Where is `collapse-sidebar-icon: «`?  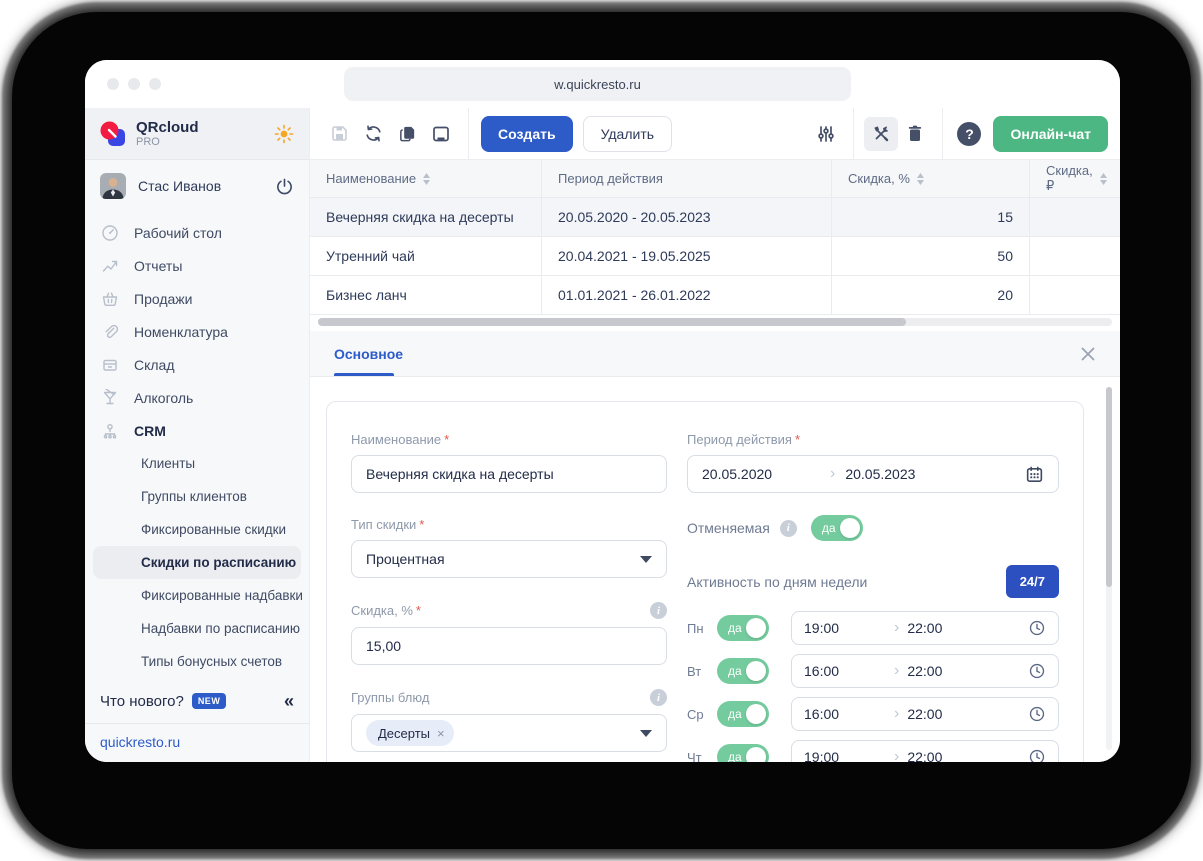
collapse-sidebar-icon: « is located at coordinates (289, 701).